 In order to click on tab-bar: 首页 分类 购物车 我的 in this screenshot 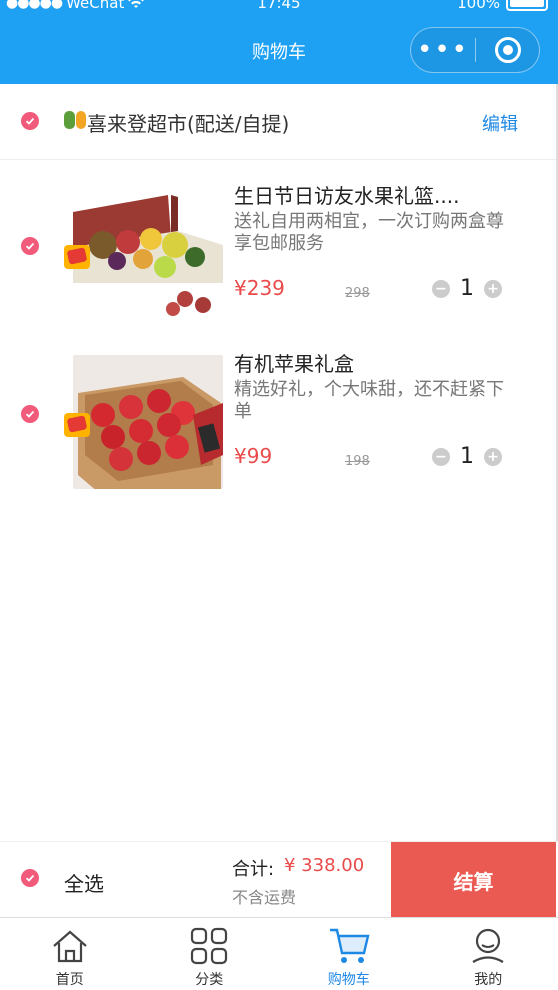, I will do `click(279, 953)`.